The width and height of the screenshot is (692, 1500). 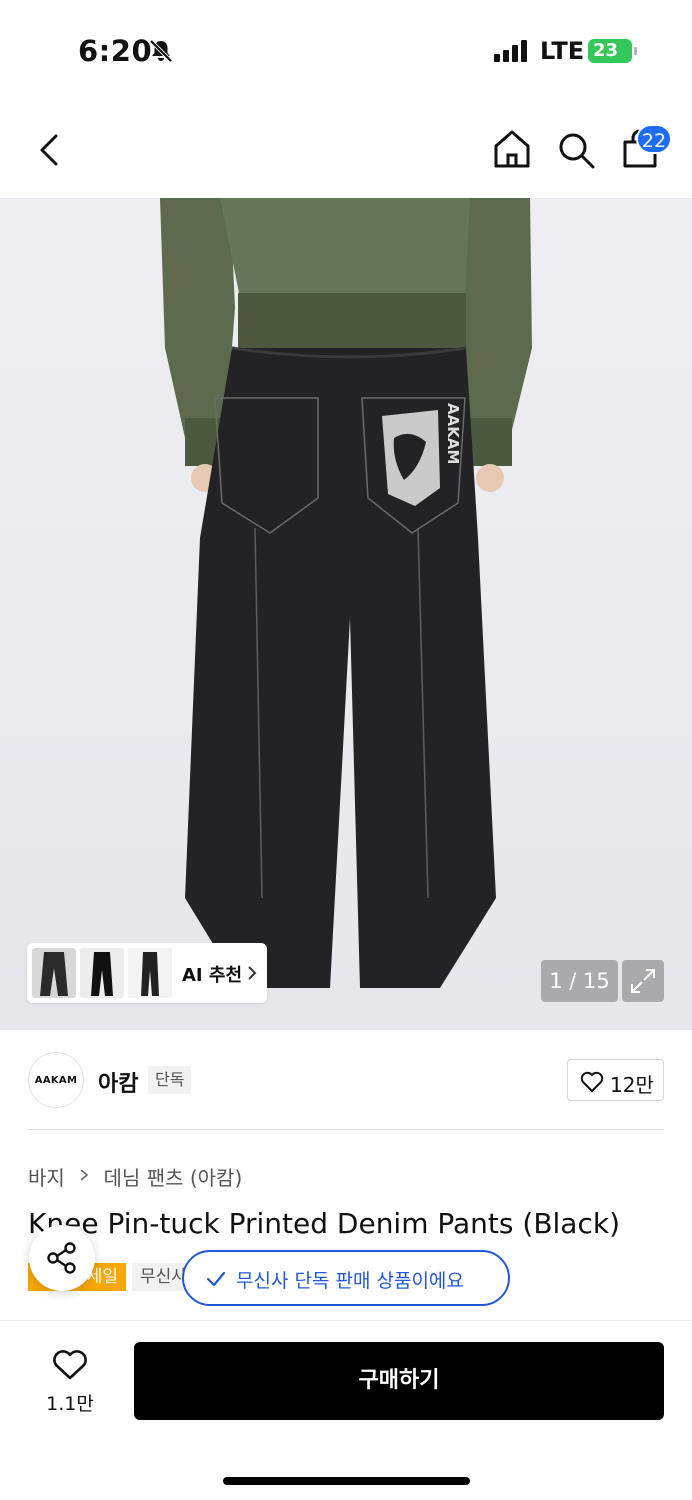 I want to click on ai-recommend-strip: AI 추천, so click(x=147, y=973).